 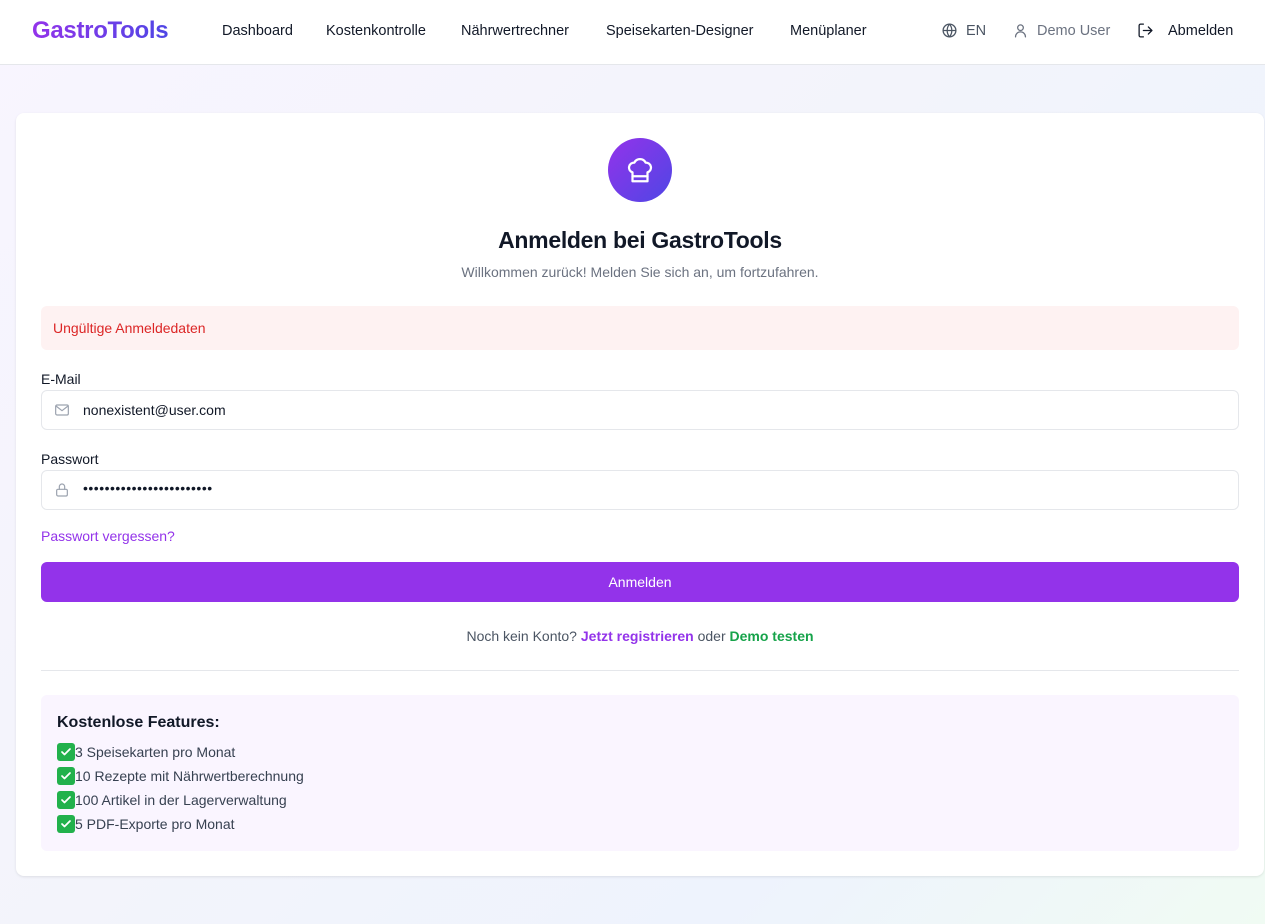 I want to click on divider, so click(x=640, y=670).